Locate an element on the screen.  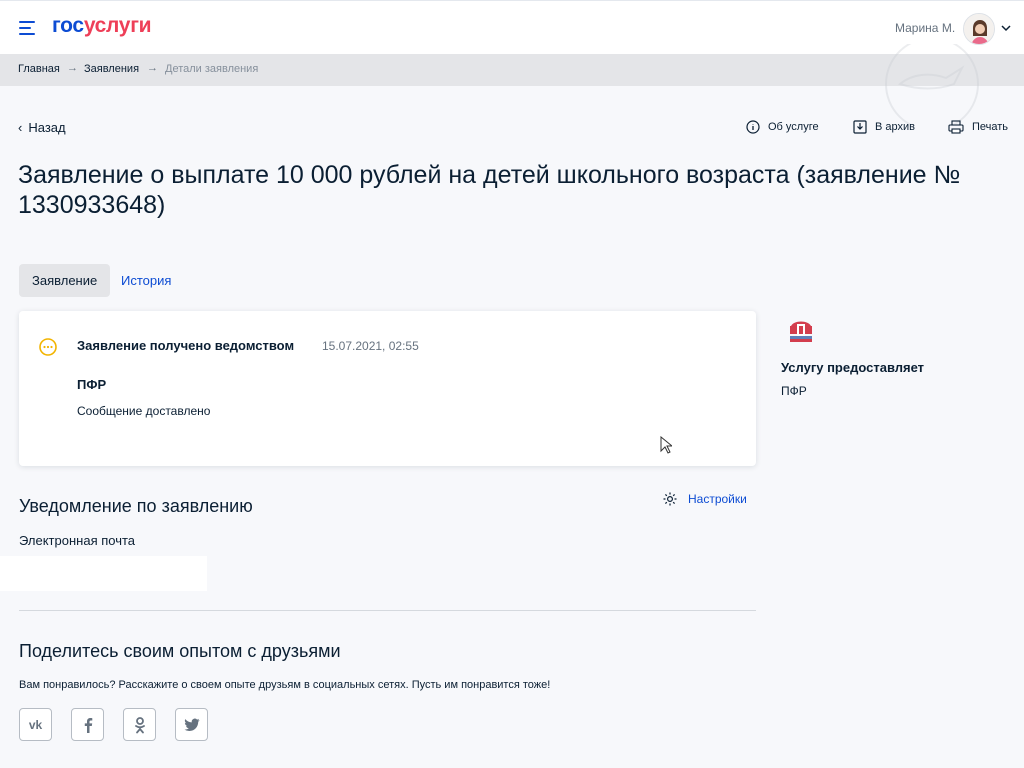
odnoklassniki-icon is located at coordinates (139, 724).